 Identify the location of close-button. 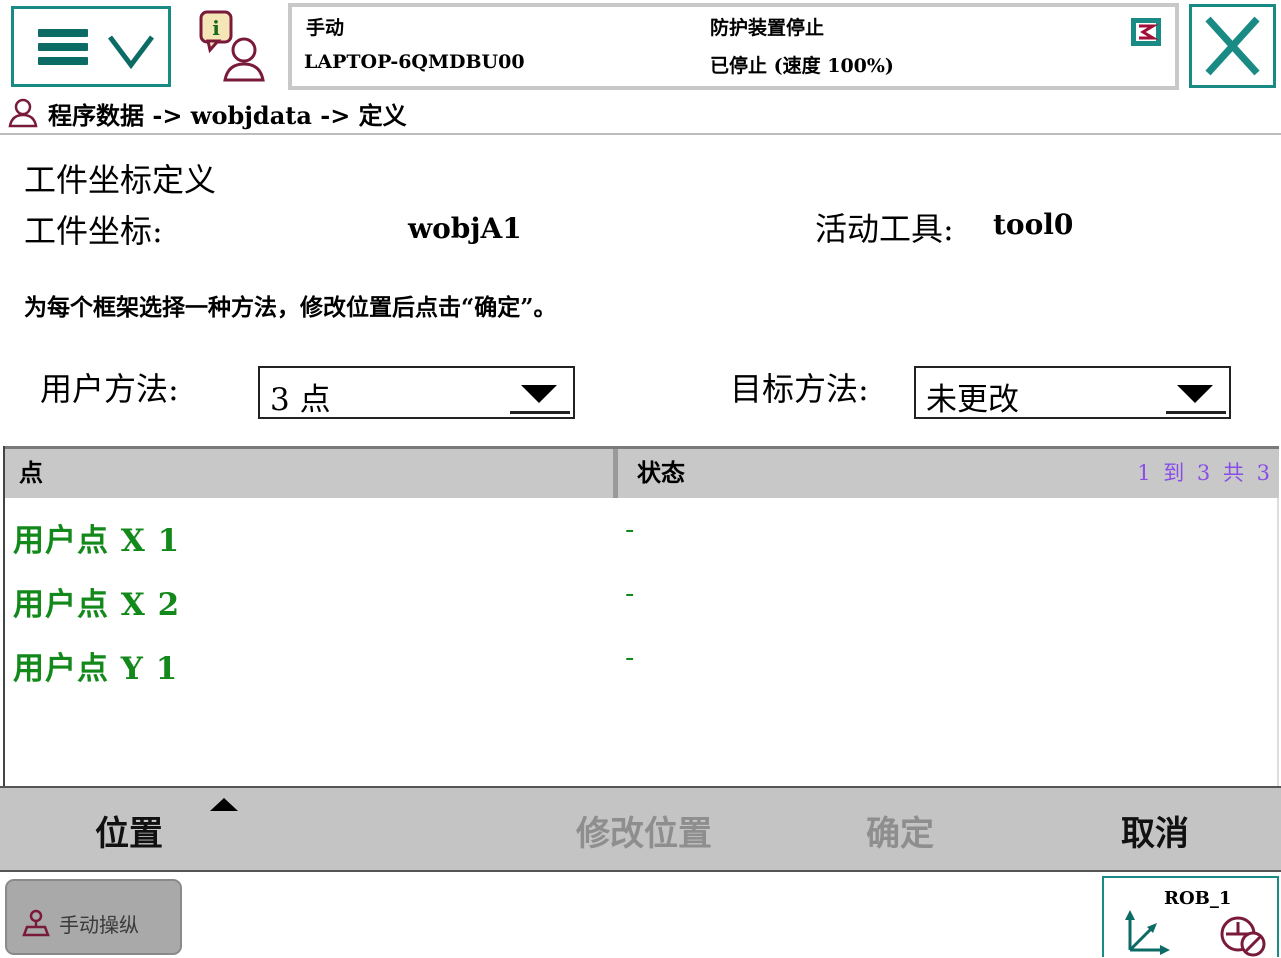
(1232, 46).